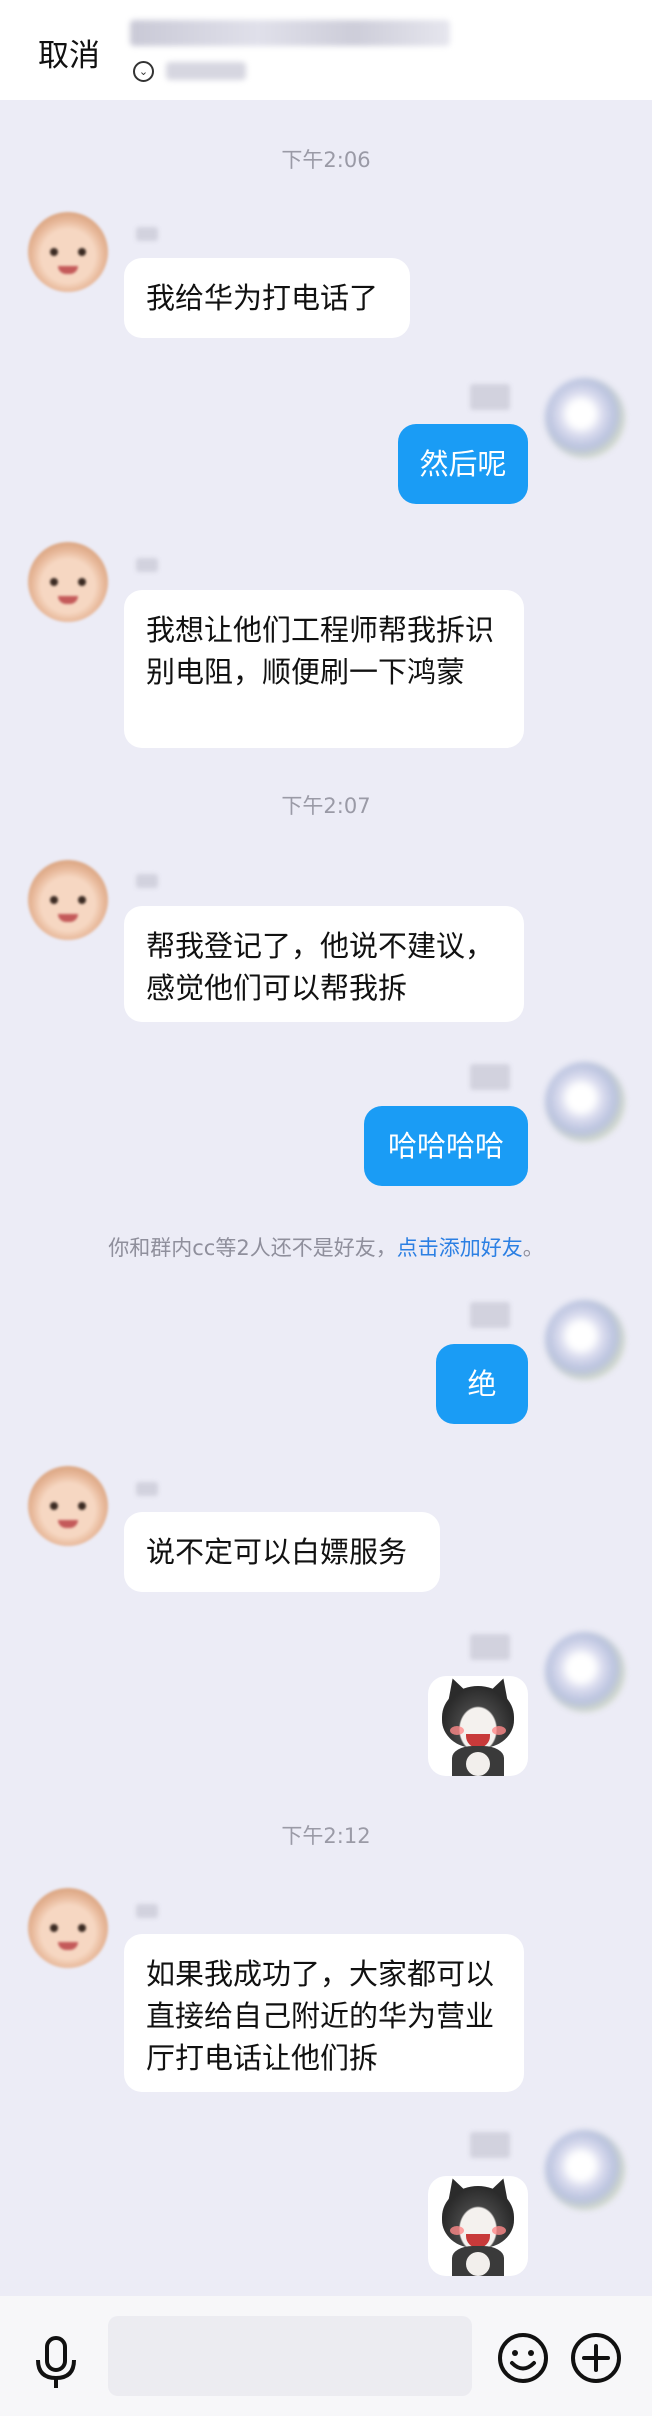  Describe the element at coordinates (206, 71) in the screenshot. I see `chat-subtitle-blurred` at that location.